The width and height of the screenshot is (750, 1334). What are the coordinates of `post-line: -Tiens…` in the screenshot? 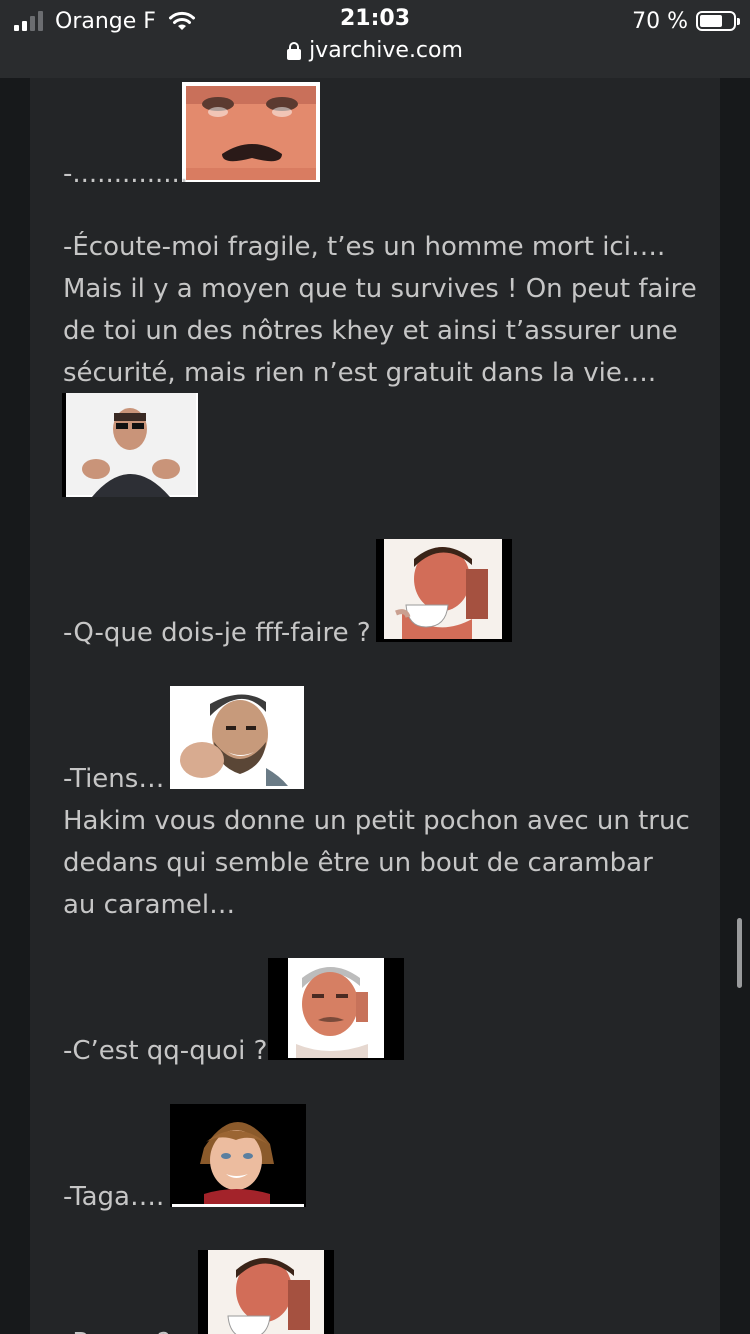 It's located at (114, 779).